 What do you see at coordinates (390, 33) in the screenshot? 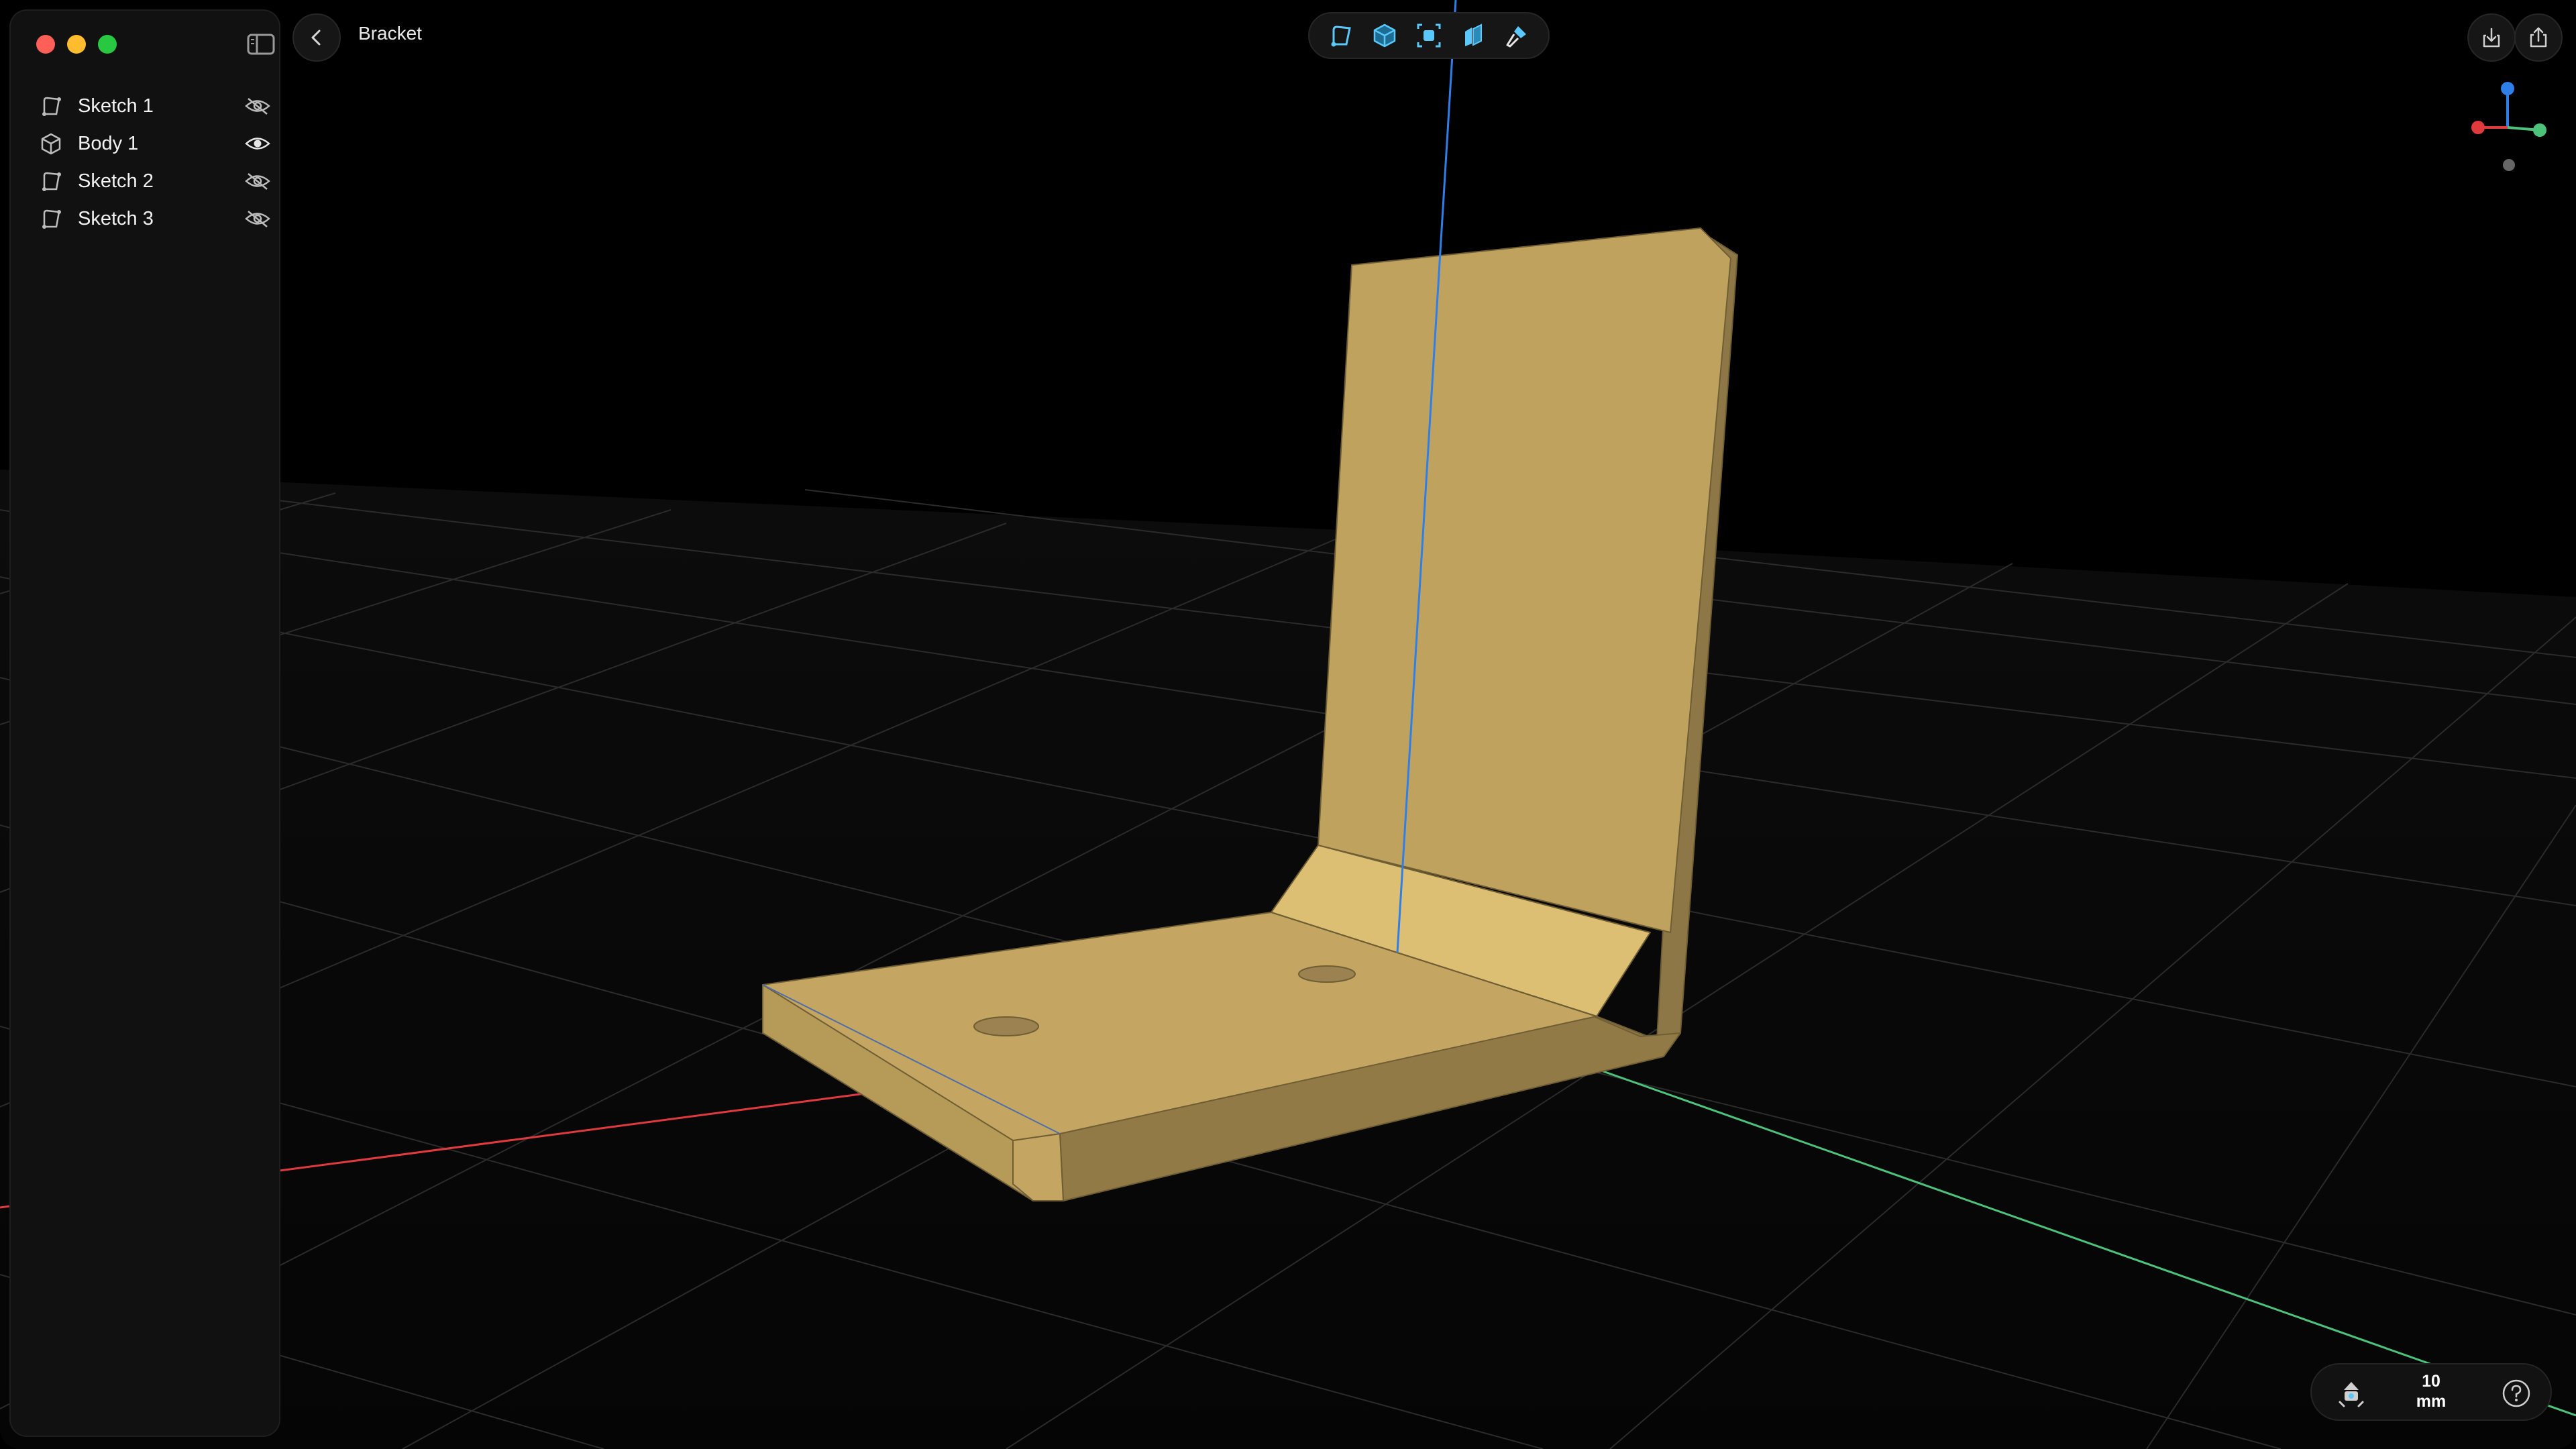
I see `document-title: Bracket` at bounding box center [390, 33].